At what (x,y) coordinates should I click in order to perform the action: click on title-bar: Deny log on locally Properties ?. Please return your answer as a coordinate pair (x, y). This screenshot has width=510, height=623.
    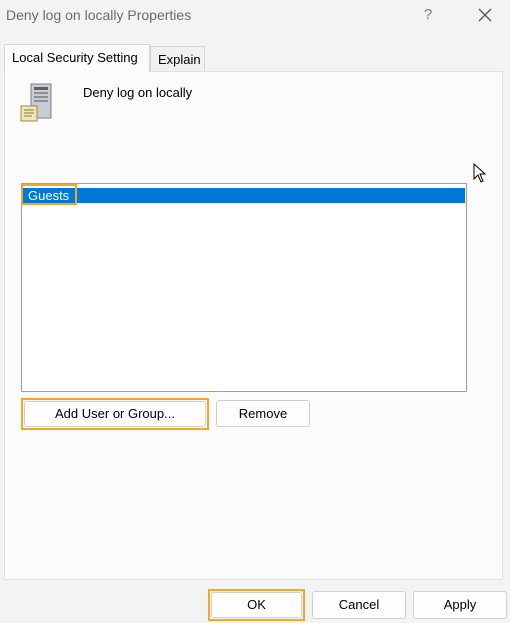
    Looking at the image, I should click on (255, 16).